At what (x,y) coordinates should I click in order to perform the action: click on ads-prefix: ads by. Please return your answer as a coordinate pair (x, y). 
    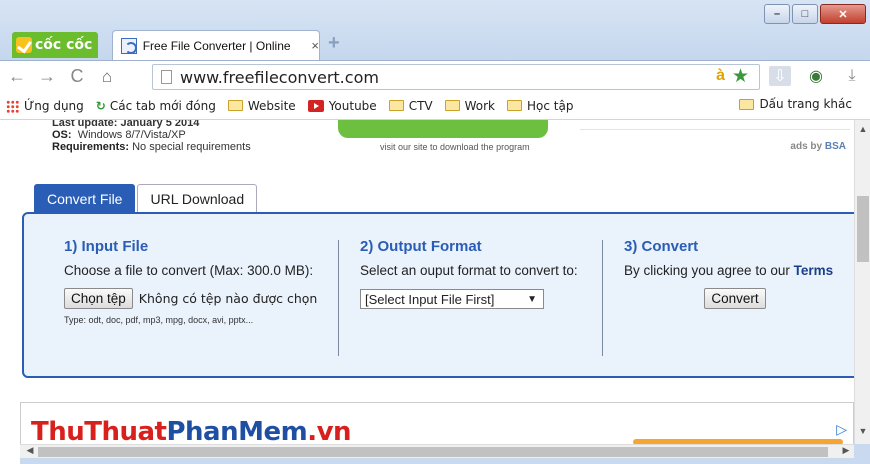
    Looking at the image, I should click on (807, 146).